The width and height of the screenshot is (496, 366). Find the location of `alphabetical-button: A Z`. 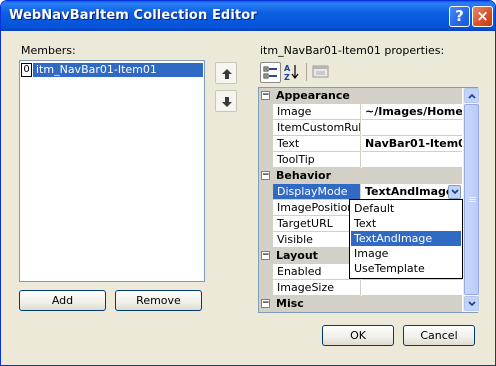

alphabetical-button: A Z is located at coordinates (292, 72).